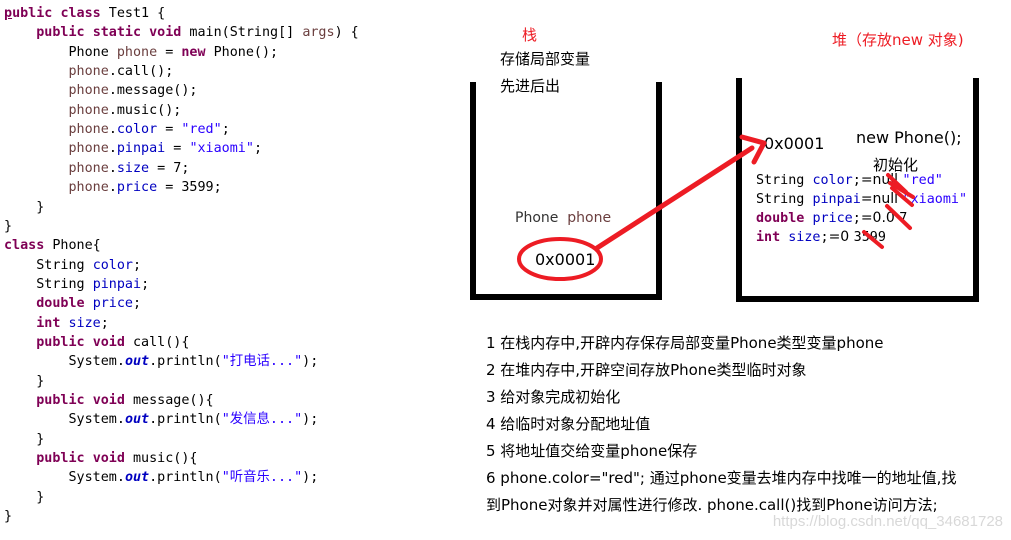  I want to click on code-line: Phone phone = new Phone();, so click(141, 52).